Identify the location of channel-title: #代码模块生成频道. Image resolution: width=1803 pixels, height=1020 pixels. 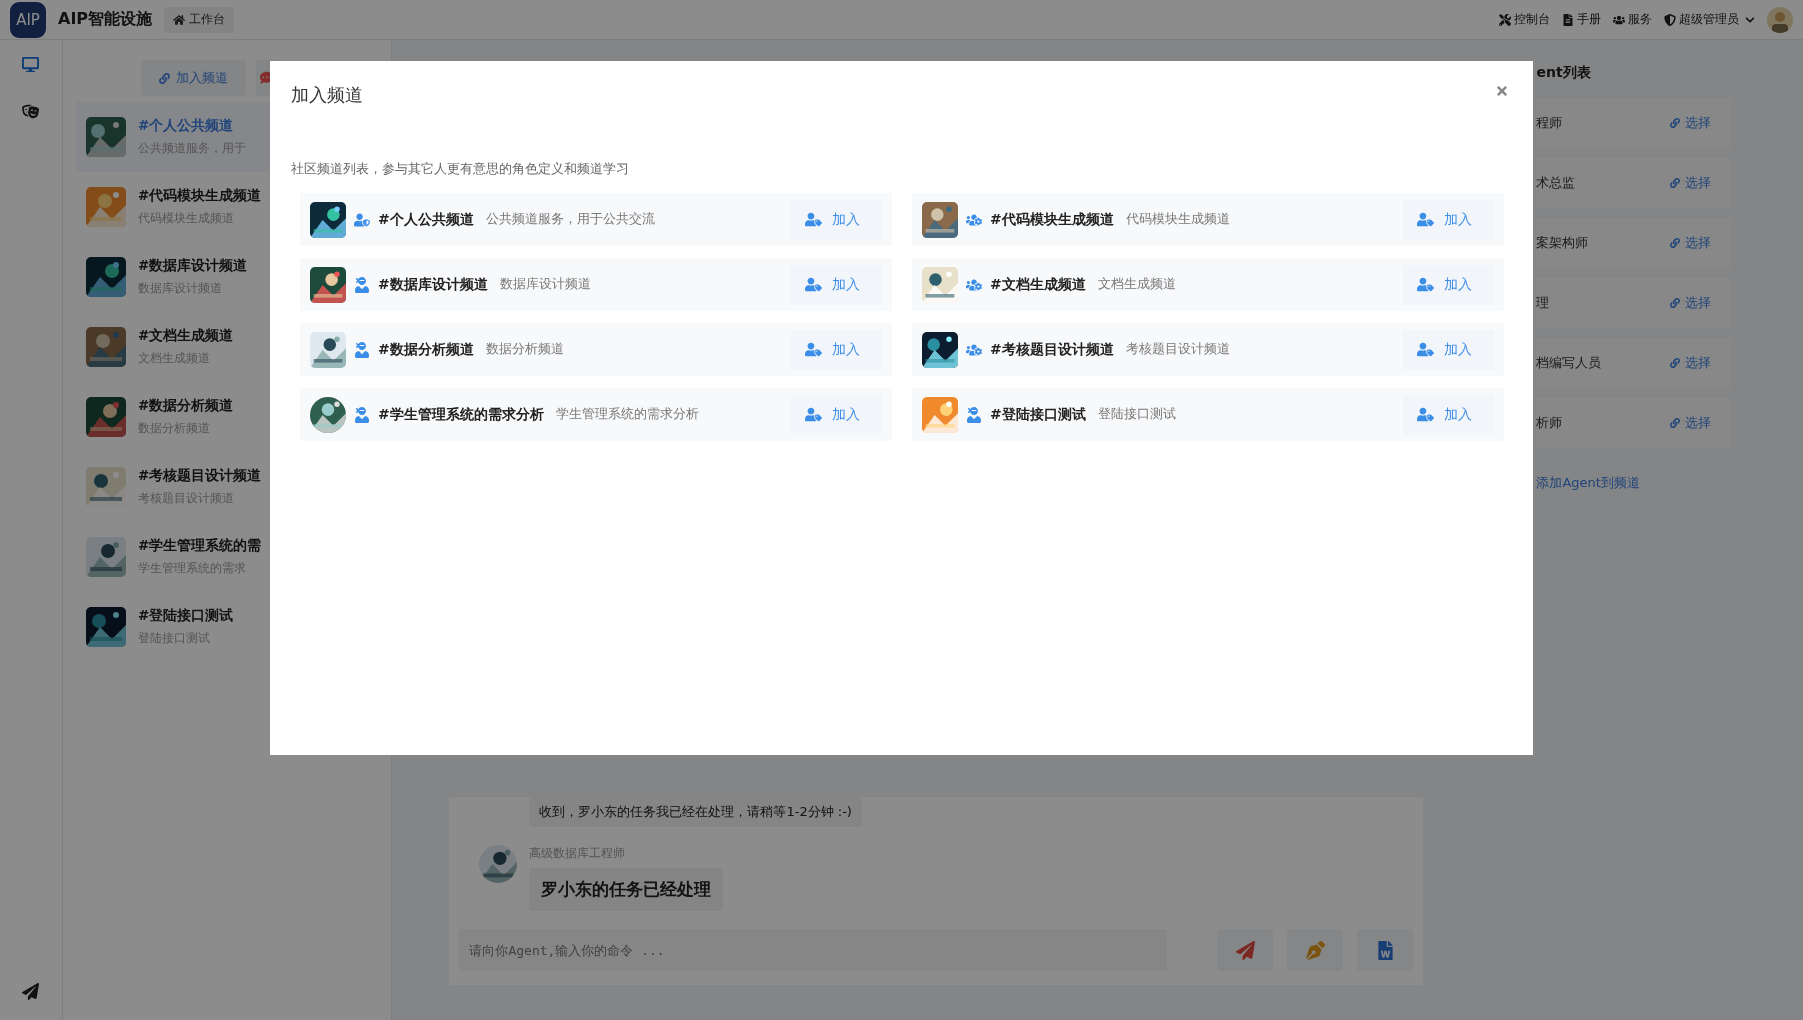
(199, 196).